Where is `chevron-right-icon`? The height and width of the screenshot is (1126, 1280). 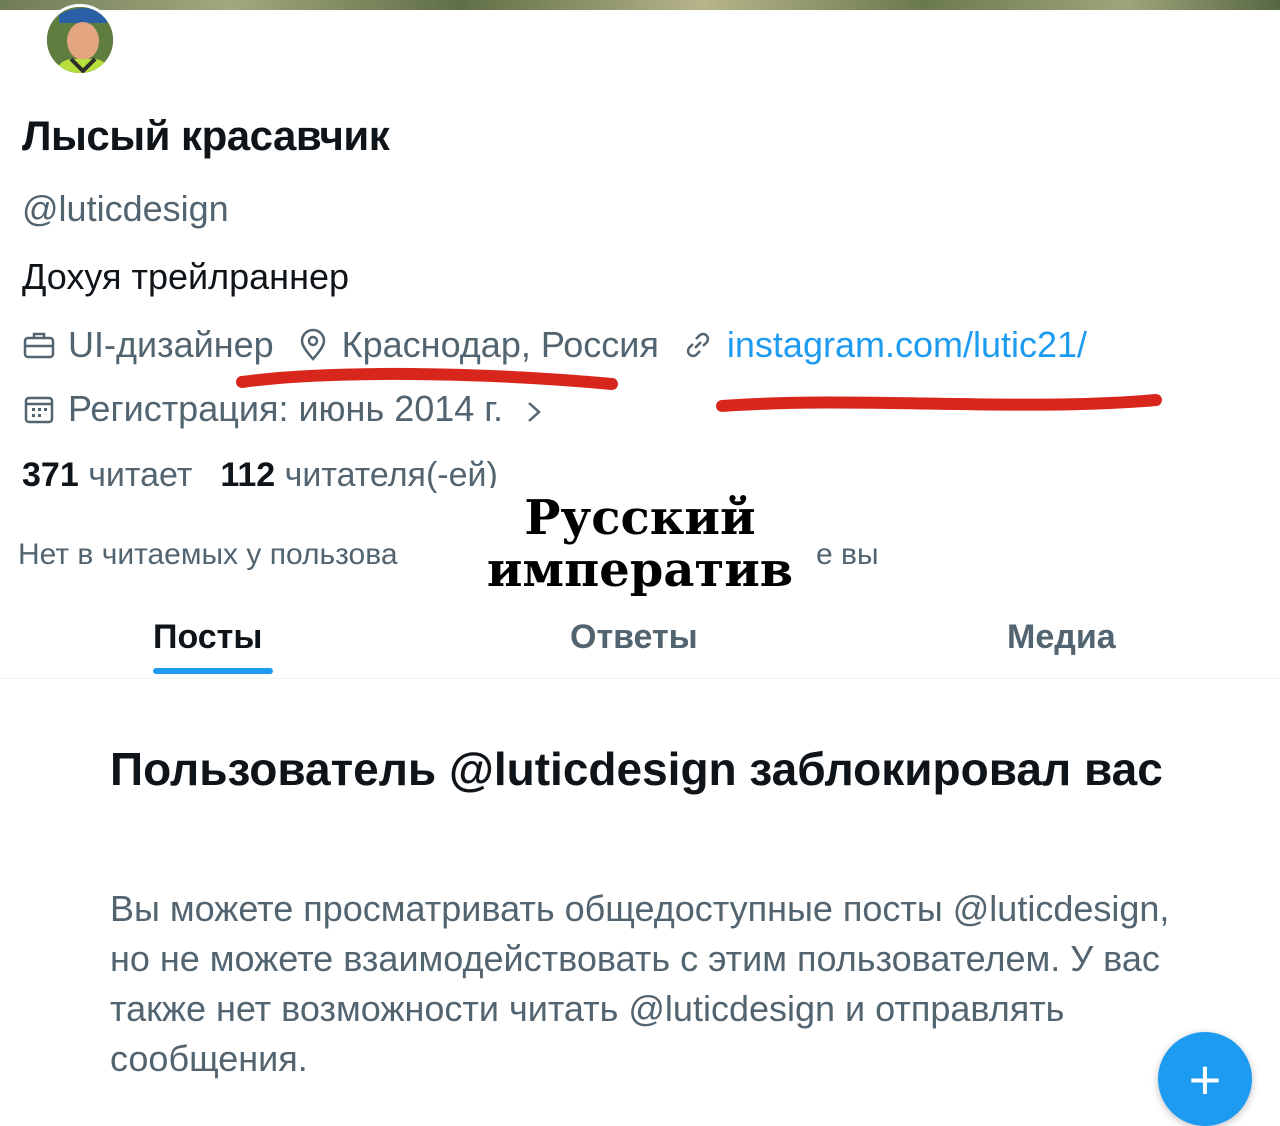 chevron-right-icon is located at coordinates (534, 409).